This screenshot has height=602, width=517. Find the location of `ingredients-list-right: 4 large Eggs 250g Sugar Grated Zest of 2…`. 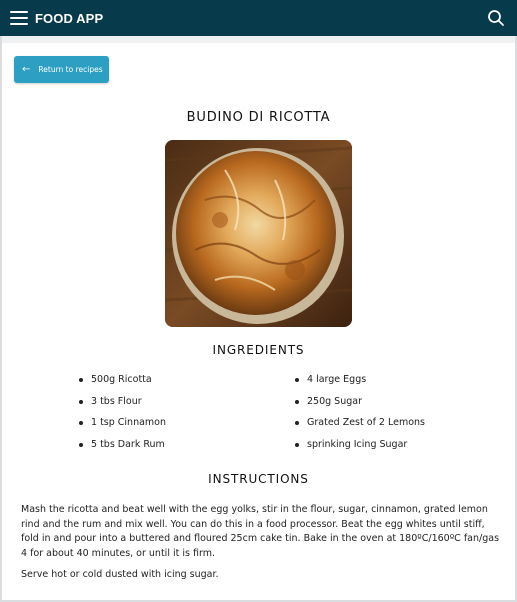

ingredients-list-right: 4 large Eggs 250g Sugar Grated Zest of 2… is located at coordinates (360, 417).